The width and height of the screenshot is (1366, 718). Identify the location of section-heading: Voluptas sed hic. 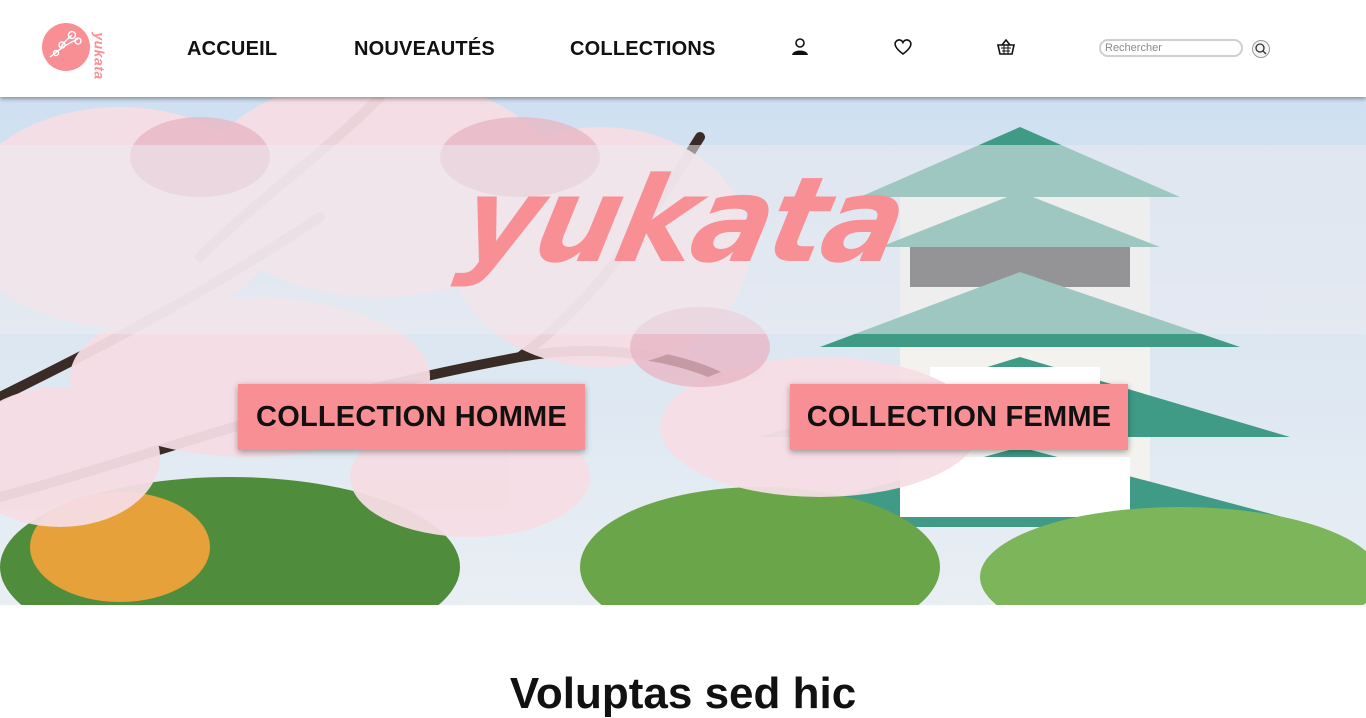
(683, 693).